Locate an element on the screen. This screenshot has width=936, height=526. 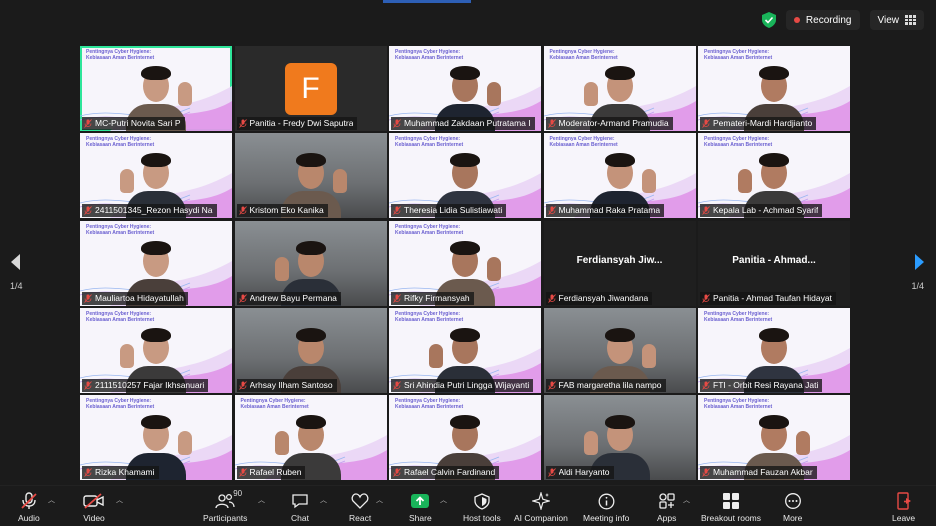
leave-button: Leave is located at coordinates (903, 507).